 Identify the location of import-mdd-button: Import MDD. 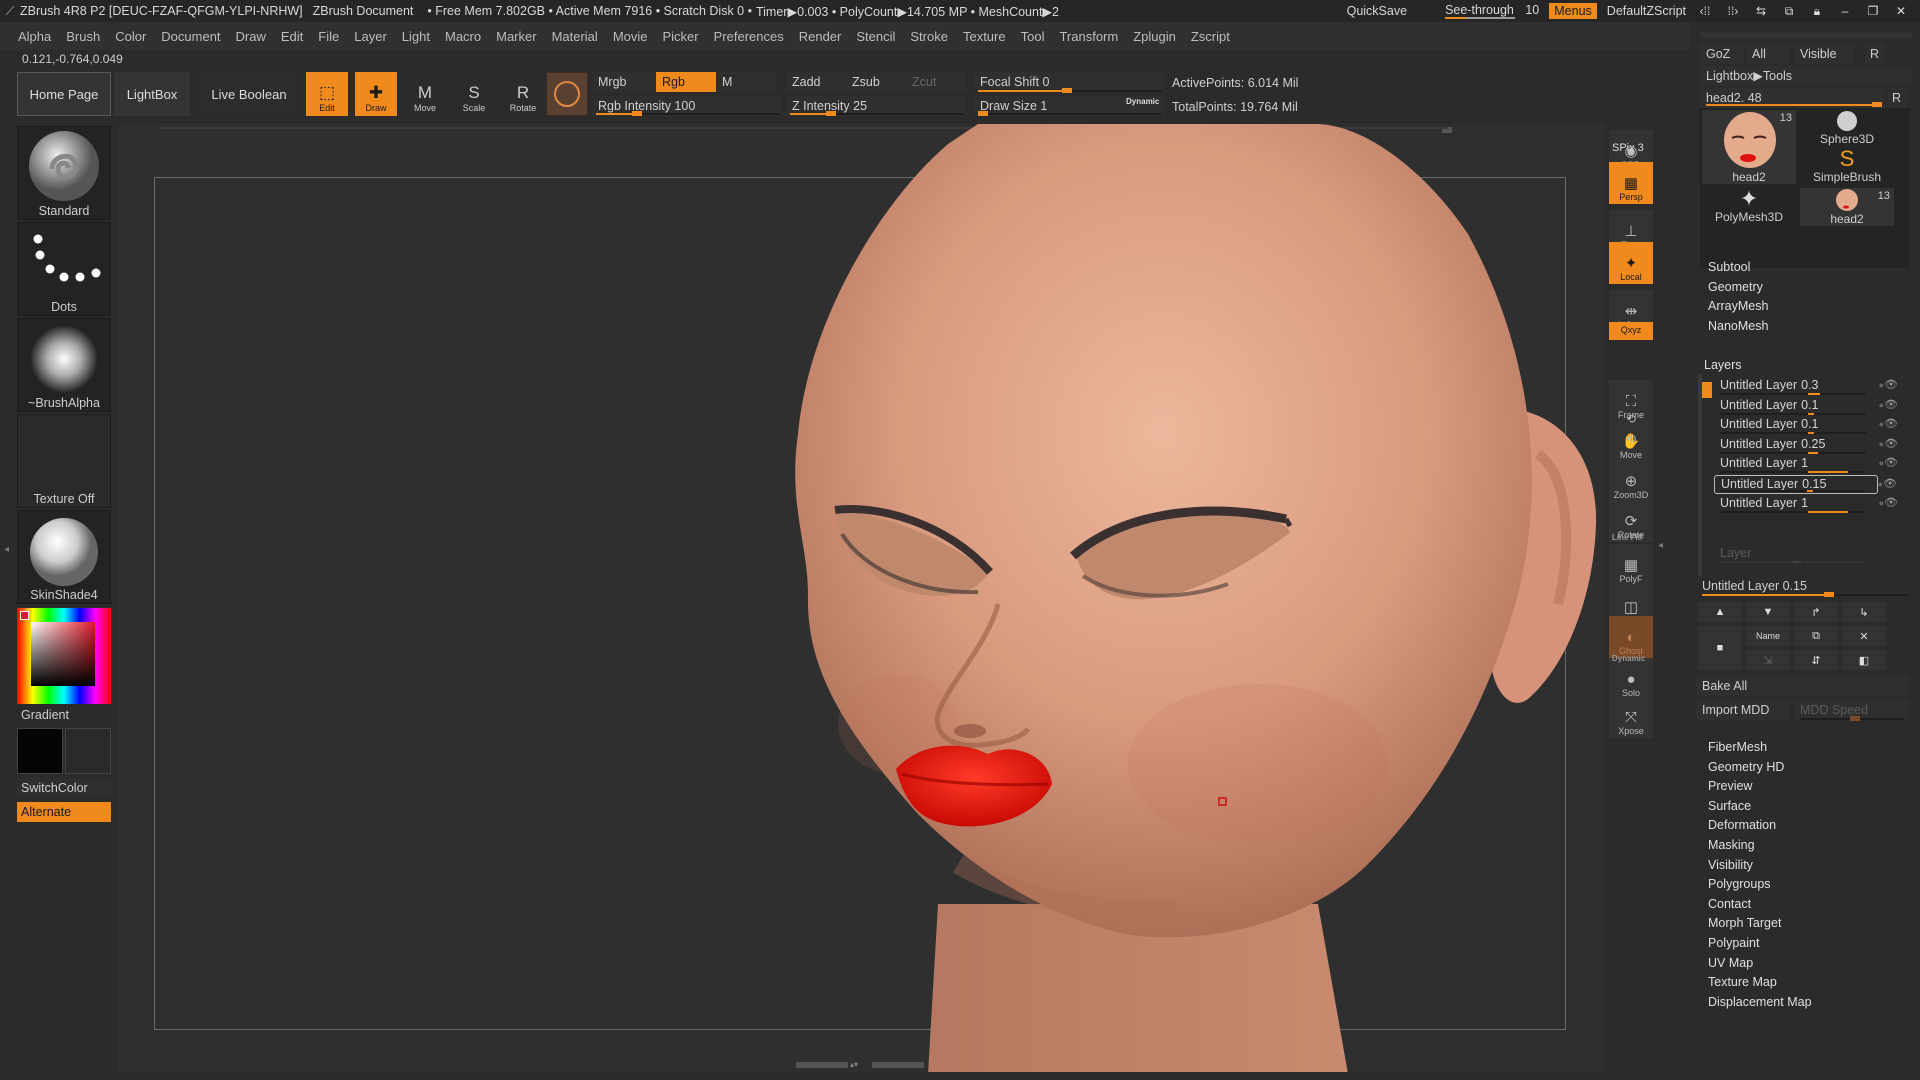
(1743, 710).